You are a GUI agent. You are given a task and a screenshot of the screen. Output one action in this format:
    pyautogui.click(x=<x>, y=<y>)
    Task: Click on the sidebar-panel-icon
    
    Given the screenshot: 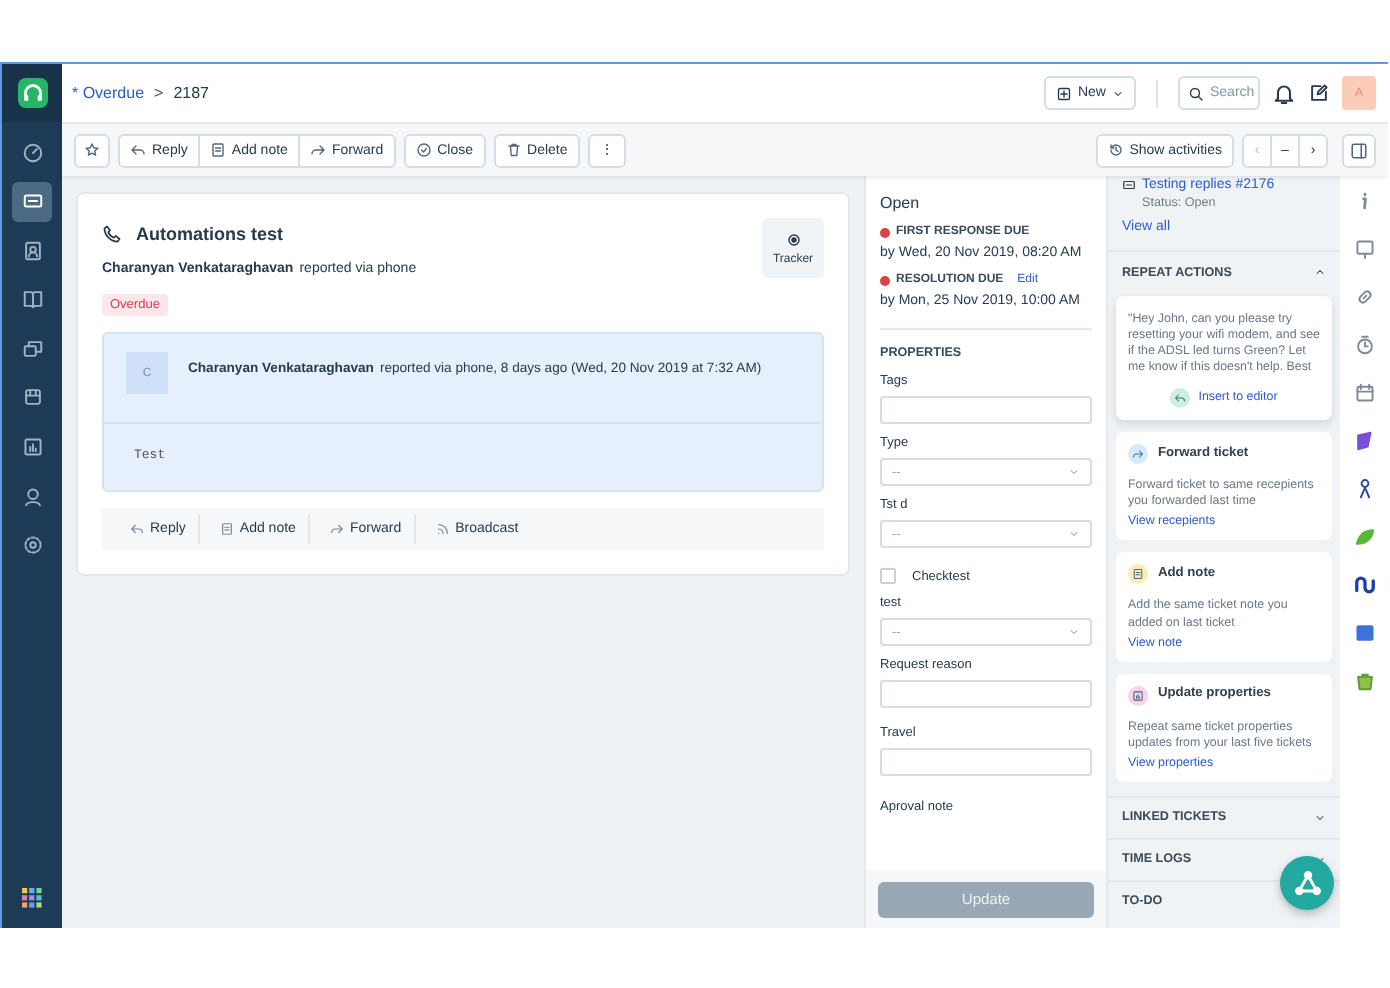 What is the action you would take?
    pyautogui.click(x=1359, y=150)
    